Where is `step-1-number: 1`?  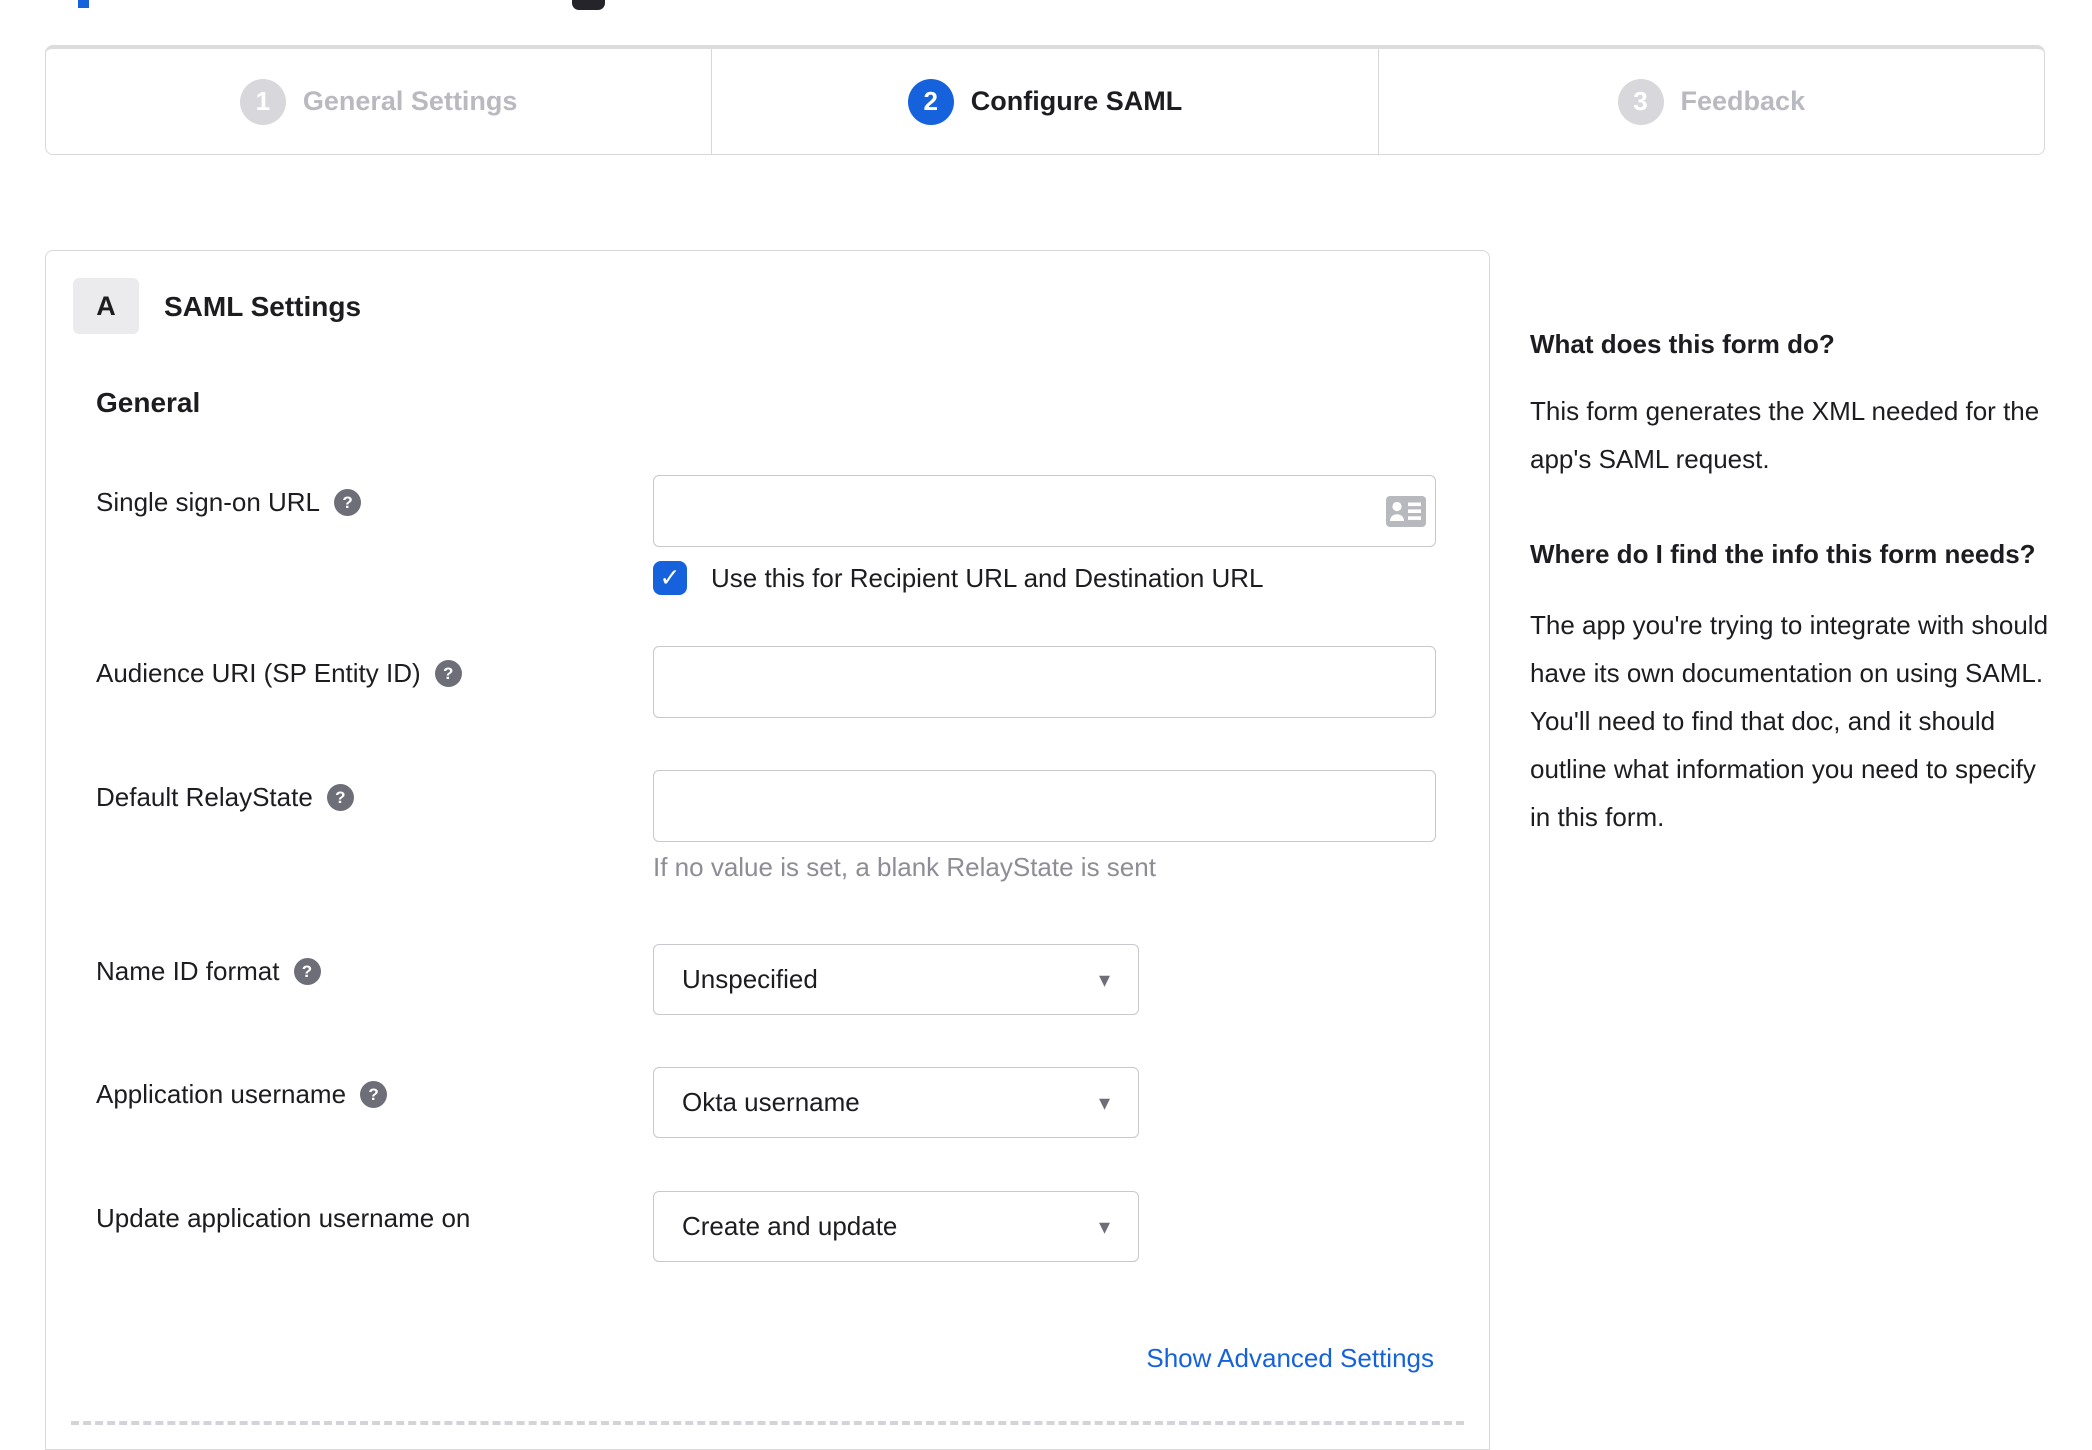 step-1-number: 1 is located at coordinates (262, 101).